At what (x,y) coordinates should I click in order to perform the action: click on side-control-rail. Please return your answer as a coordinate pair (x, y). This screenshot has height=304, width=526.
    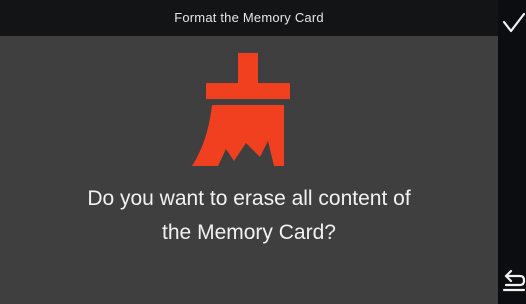
    Looking at the image, I should click on (512, 152).